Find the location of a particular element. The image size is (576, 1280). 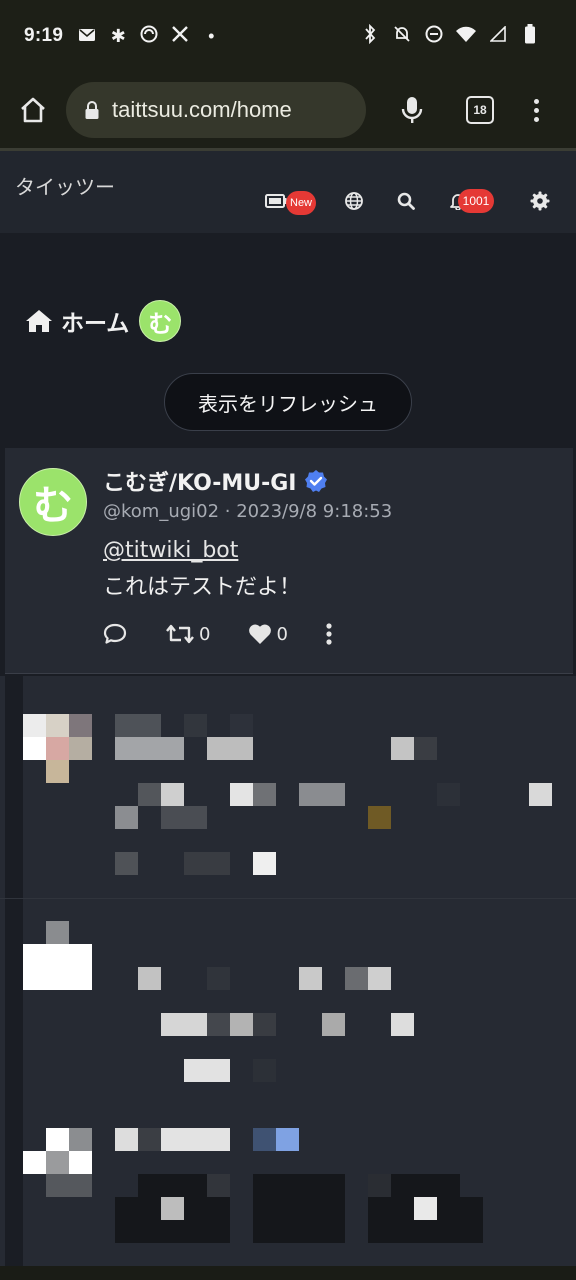

retweet-button: 0 is located at coordinates (187, 634).